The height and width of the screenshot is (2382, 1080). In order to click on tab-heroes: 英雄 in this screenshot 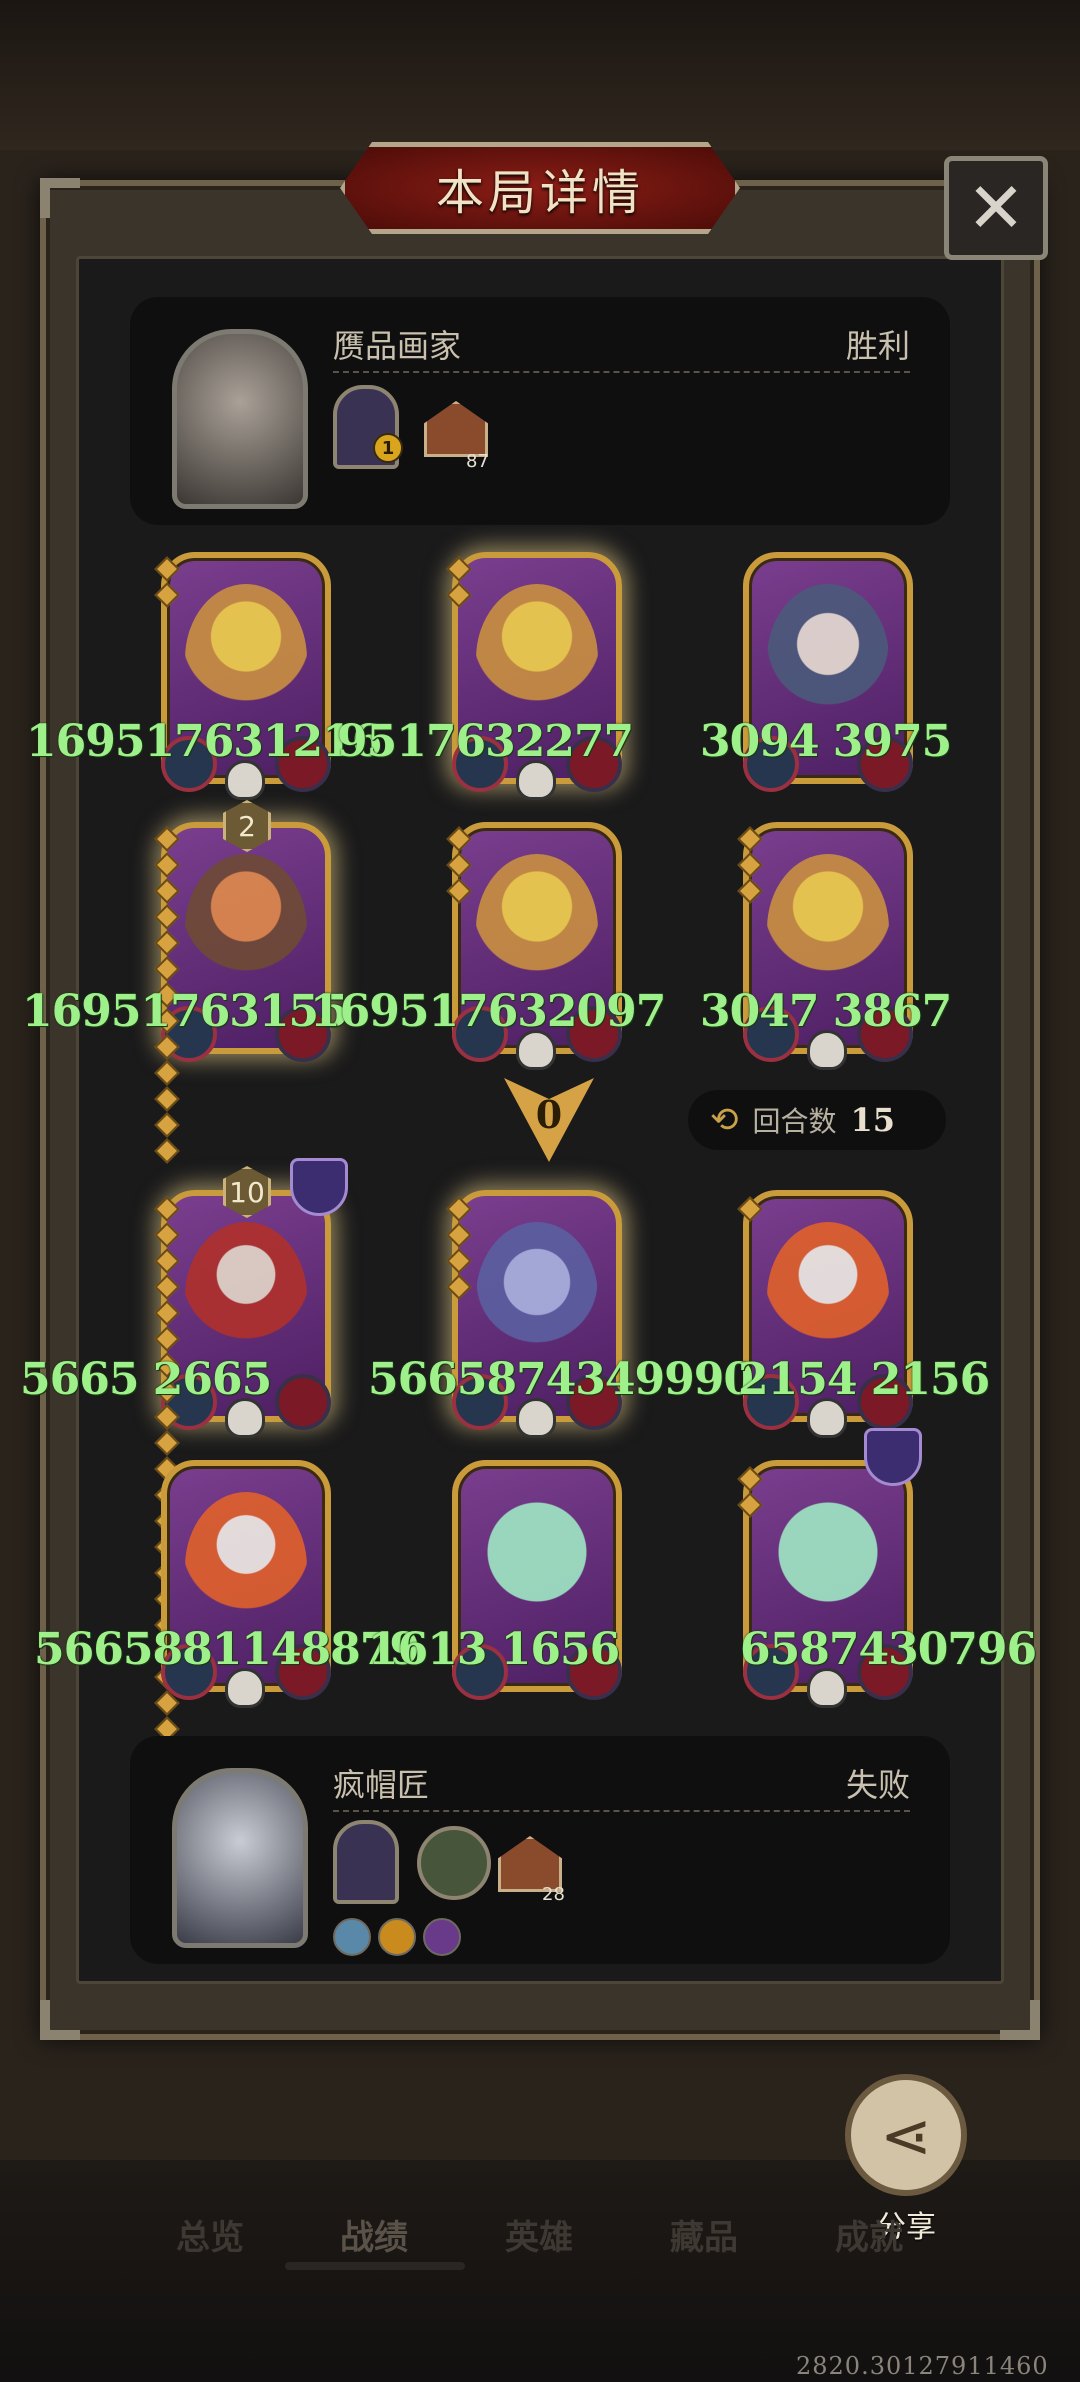, I will do `click(539, 2234)`.